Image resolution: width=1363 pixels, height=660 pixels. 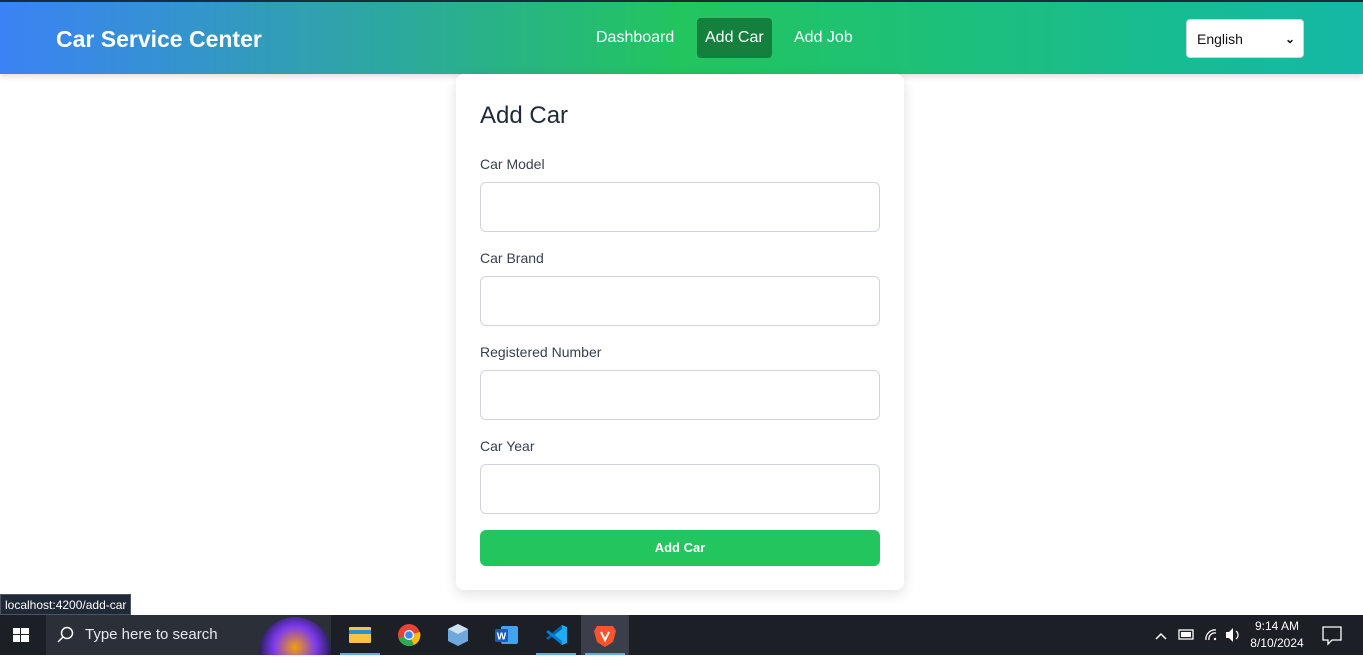 I want to click on taskbar: Type here to search W 9:14 AM 8/10/2024, so click(x=681, y=635).